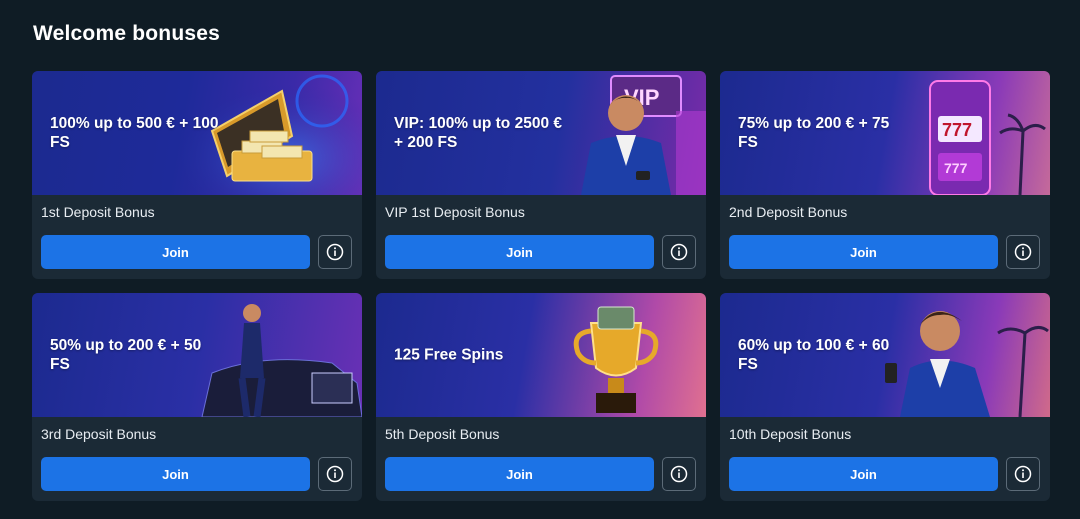 The width and height of the screenshot is (1080, 519). What do you see at coordinates (814, 133) in the screenshot?
I see `bonus-headline: 75% up to 200 € + 75 FS` at bounding box center [814, 133].